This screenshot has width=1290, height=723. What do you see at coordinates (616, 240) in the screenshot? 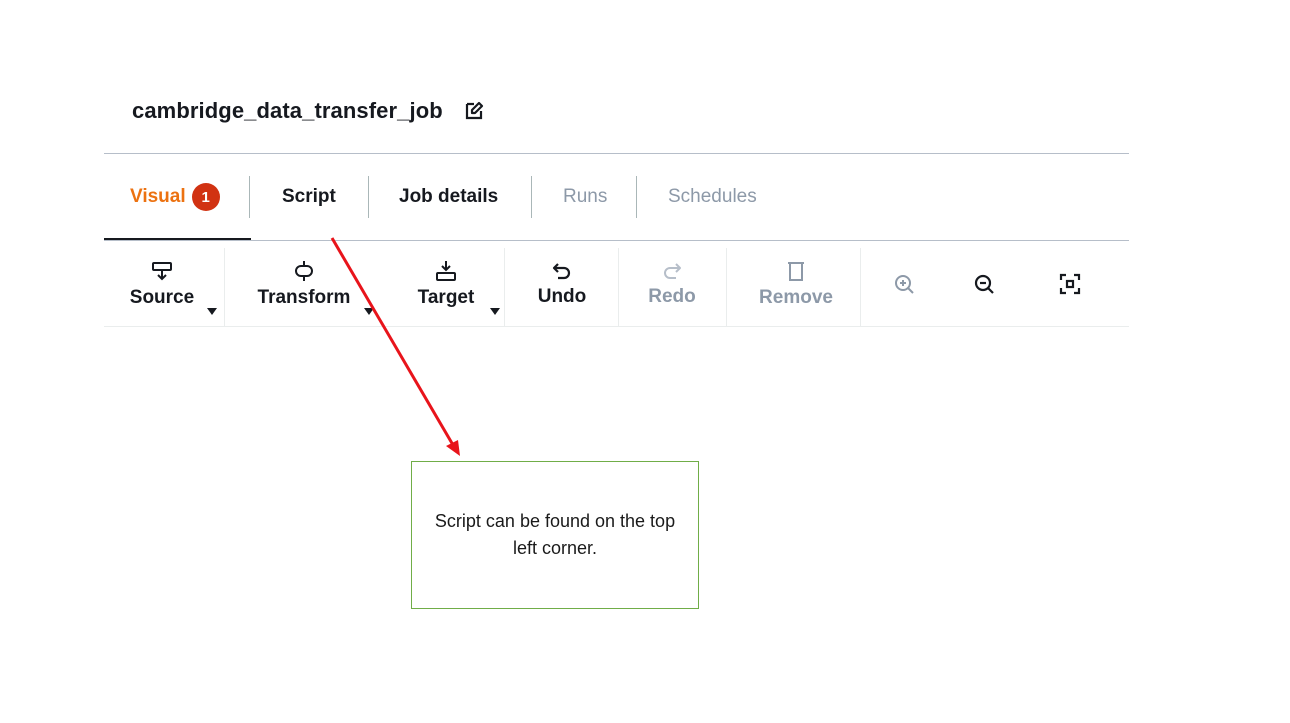
I see `tabs-divider` at bounding box center [616, 240].